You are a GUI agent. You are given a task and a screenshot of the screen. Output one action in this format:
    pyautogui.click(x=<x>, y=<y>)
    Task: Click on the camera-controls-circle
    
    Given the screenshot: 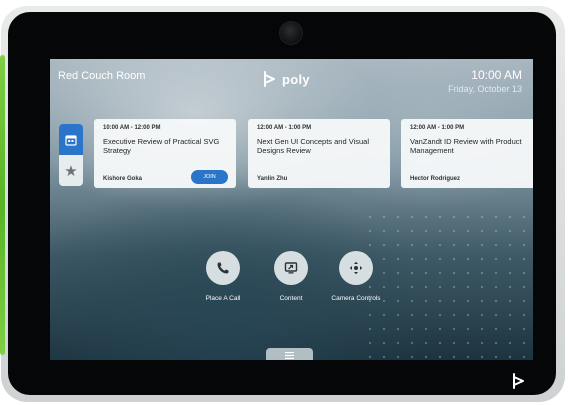 What is the action you would take?
    pyautogui.click(x=356, y=268)
    